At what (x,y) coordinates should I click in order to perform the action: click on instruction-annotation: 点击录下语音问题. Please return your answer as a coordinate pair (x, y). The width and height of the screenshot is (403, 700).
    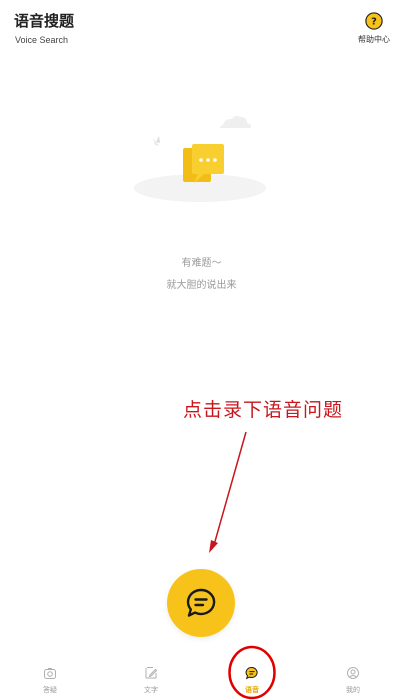
    Looking at the image, I should click on (263, 410).